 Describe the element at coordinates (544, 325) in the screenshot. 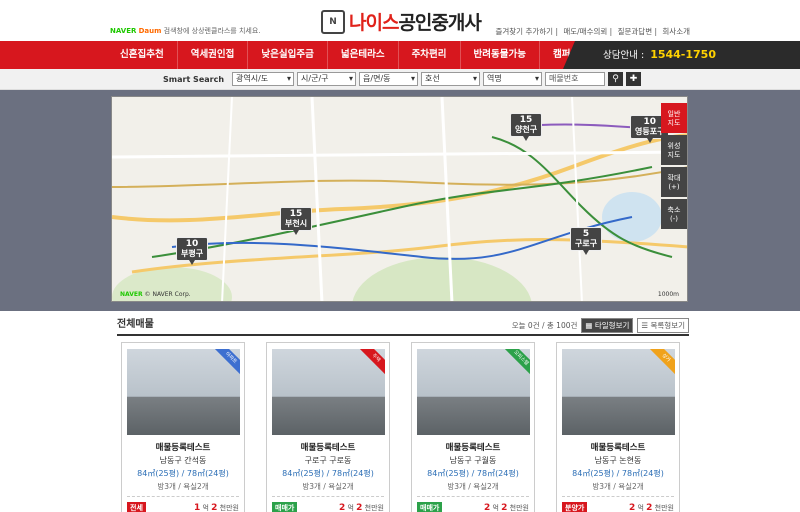

I see `listing-count: 오늘 0건 / 총 100건` at that location.